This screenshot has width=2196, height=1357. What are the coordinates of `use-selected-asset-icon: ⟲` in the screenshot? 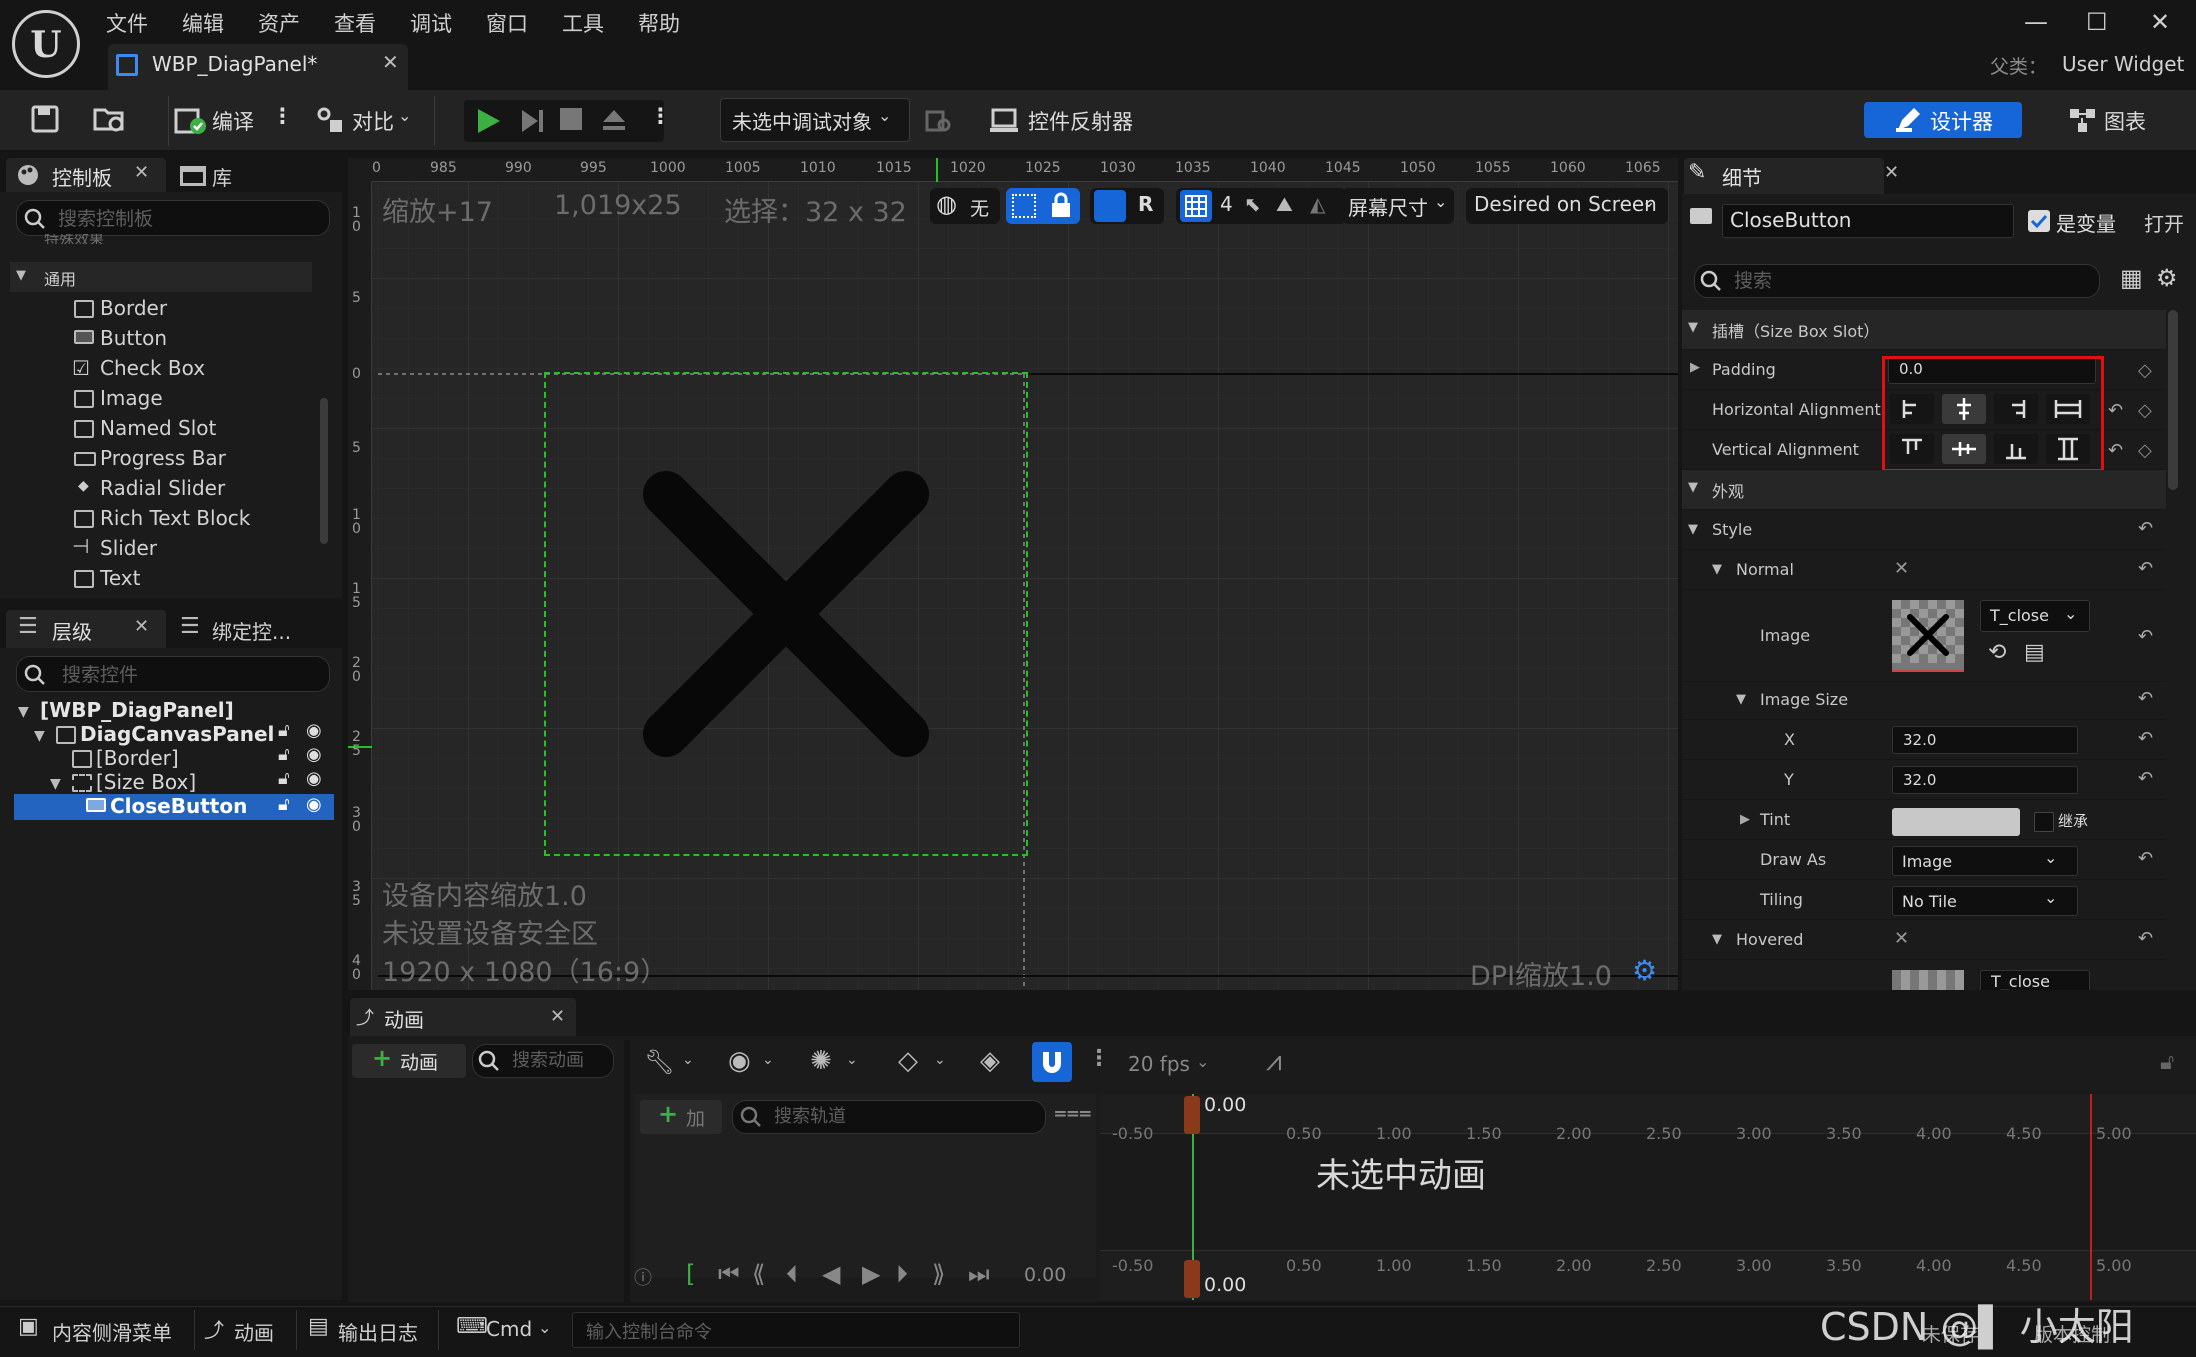 It's located at (1997, 652).